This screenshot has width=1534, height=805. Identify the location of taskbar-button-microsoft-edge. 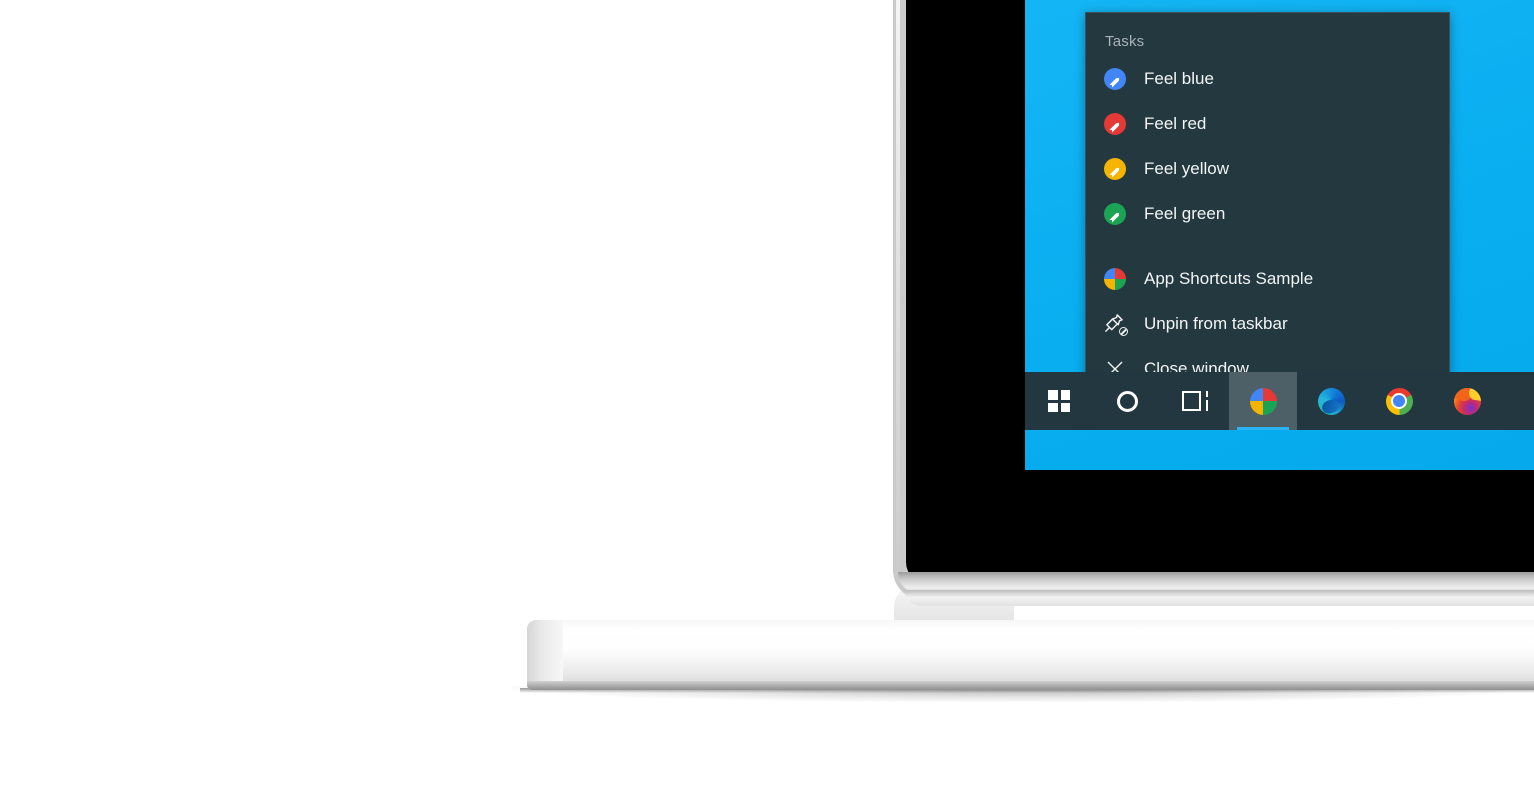
(1331, 401).